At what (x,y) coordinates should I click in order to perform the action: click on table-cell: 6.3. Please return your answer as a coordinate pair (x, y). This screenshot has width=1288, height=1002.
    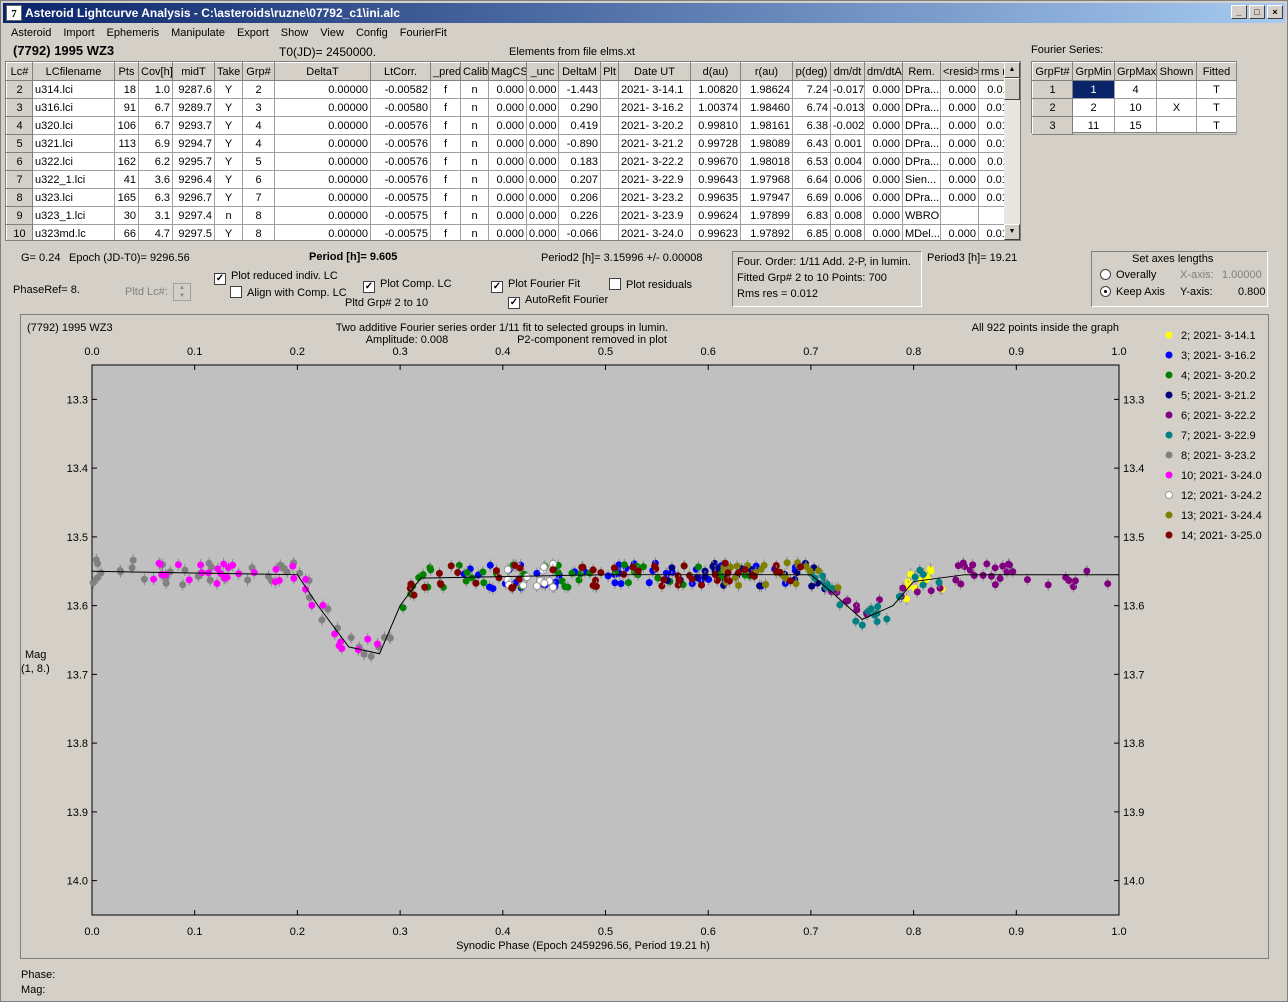
    Looking at the image, I should click on (155, 197).